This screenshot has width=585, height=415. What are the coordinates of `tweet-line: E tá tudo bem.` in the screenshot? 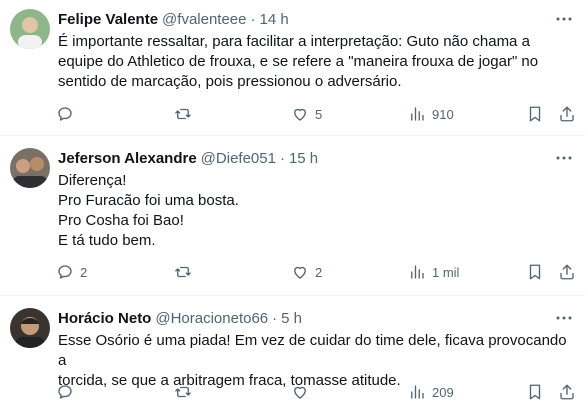 It's located at (107, 240).